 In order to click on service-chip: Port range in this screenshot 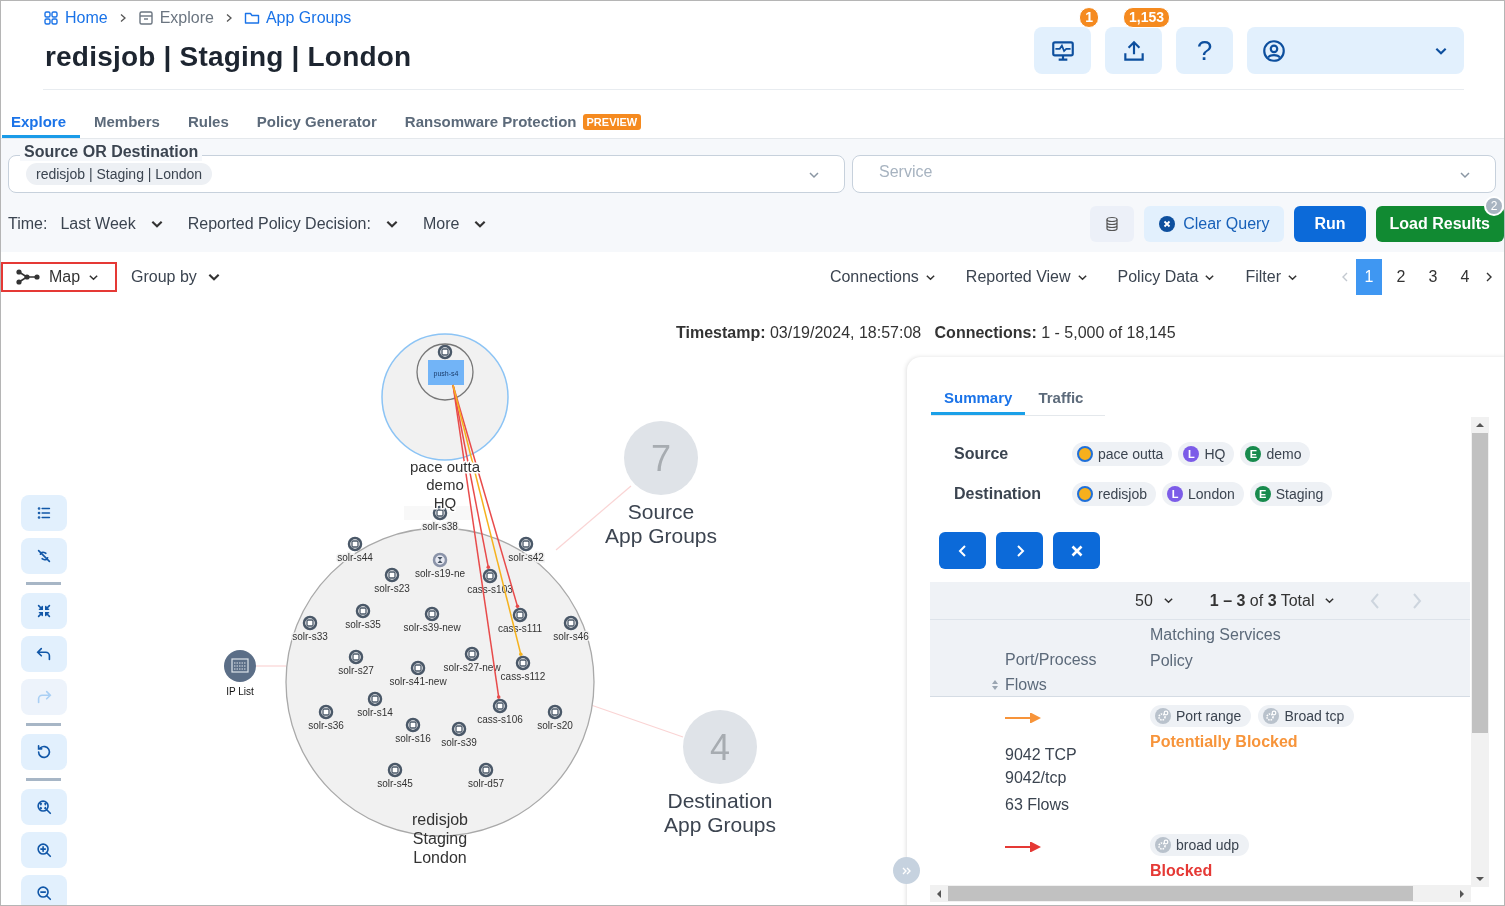, I will do `click(1201, 716)`.